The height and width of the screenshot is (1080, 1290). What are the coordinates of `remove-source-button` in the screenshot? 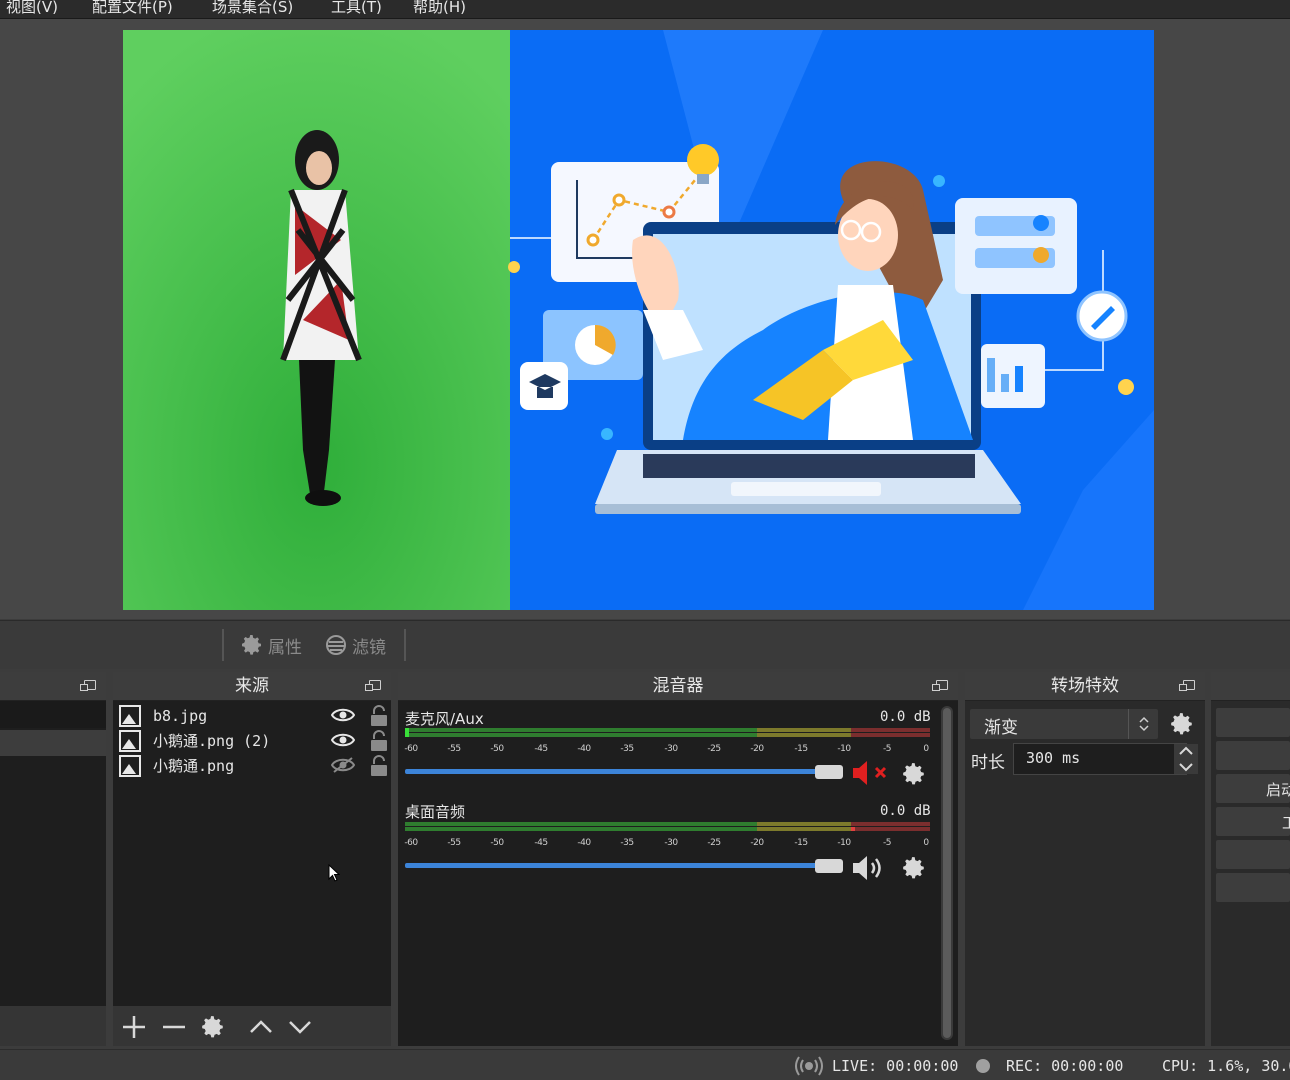 It's located at (174, 1027).